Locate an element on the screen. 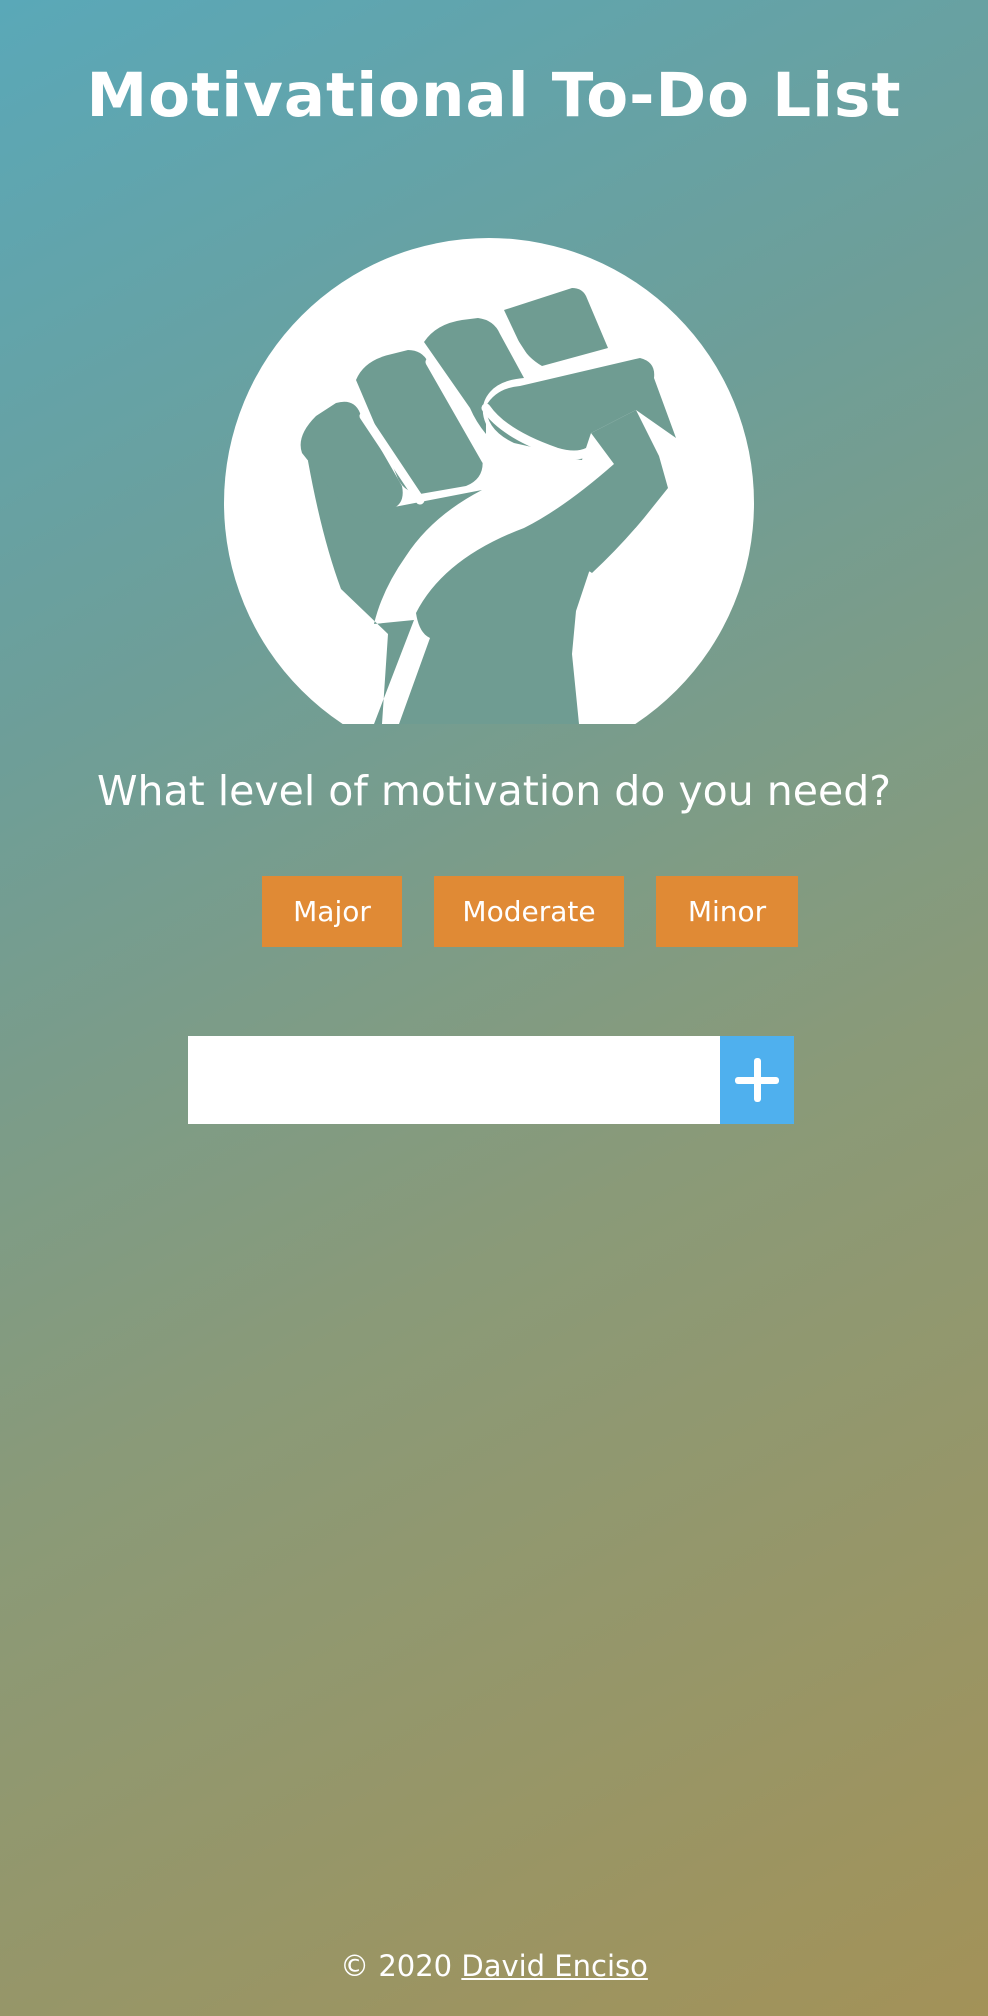  page-title: Motivational To-Do List is located at coordinates (494, 95).